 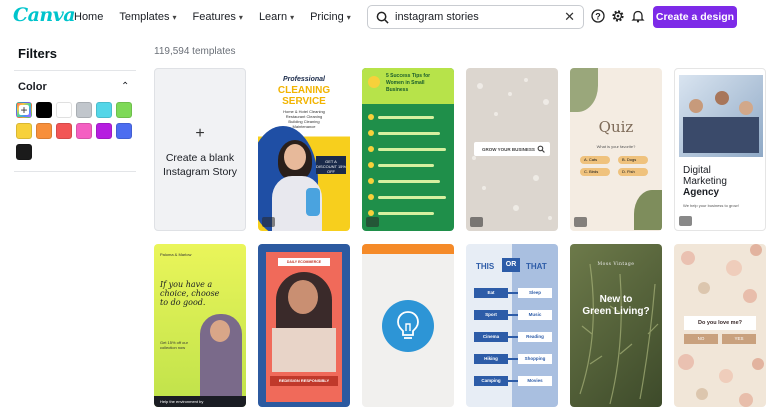 What do you see at coordinates (705, 181) in the screenshot?
I see `marketing-title2: Marketing` at bounding box center [705, 181].